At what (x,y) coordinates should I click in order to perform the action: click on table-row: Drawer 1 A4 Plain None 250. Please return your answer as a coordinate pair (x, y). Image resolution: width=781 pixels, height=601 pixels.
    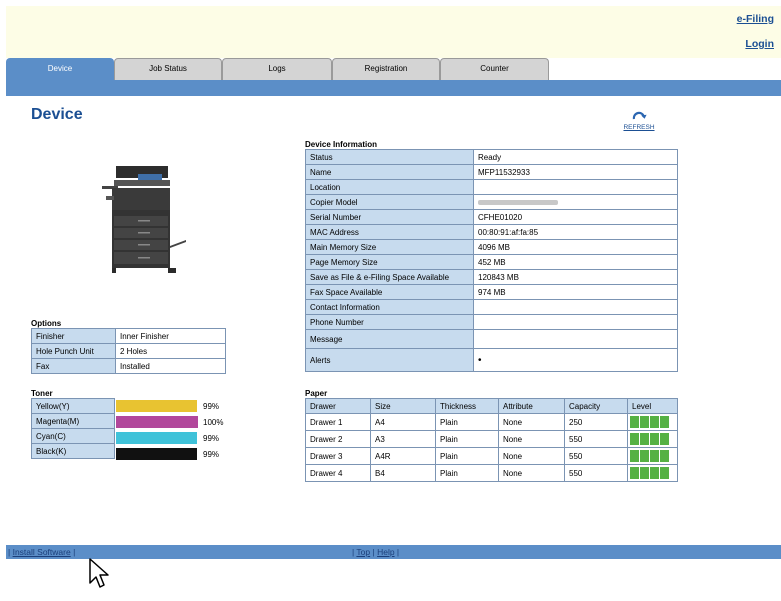
    Looking at the image, I should click on (491, 422).